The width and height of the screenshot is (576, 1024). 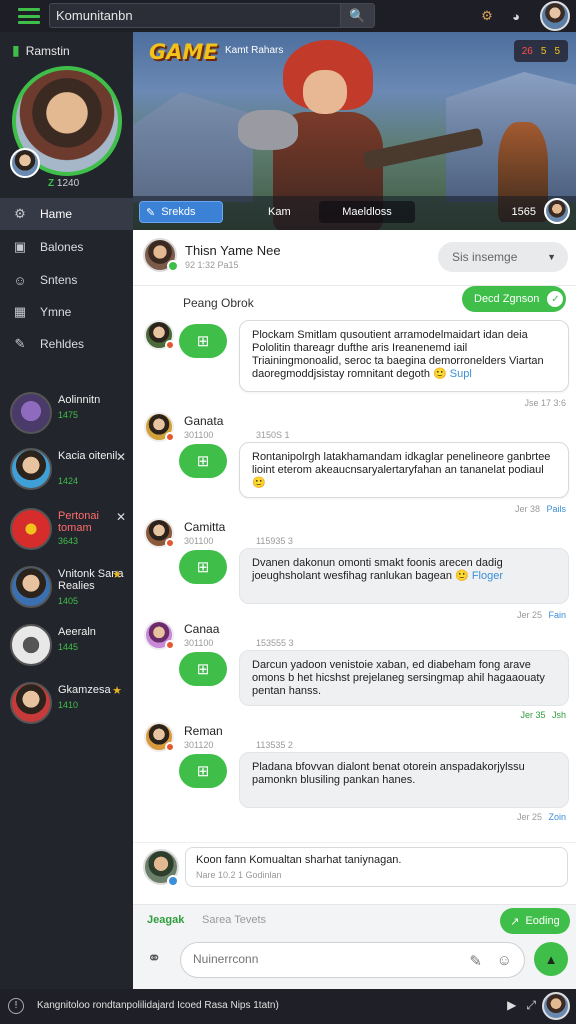 I want to click on gear-icon: ⚙, so click(x=20, y=213).